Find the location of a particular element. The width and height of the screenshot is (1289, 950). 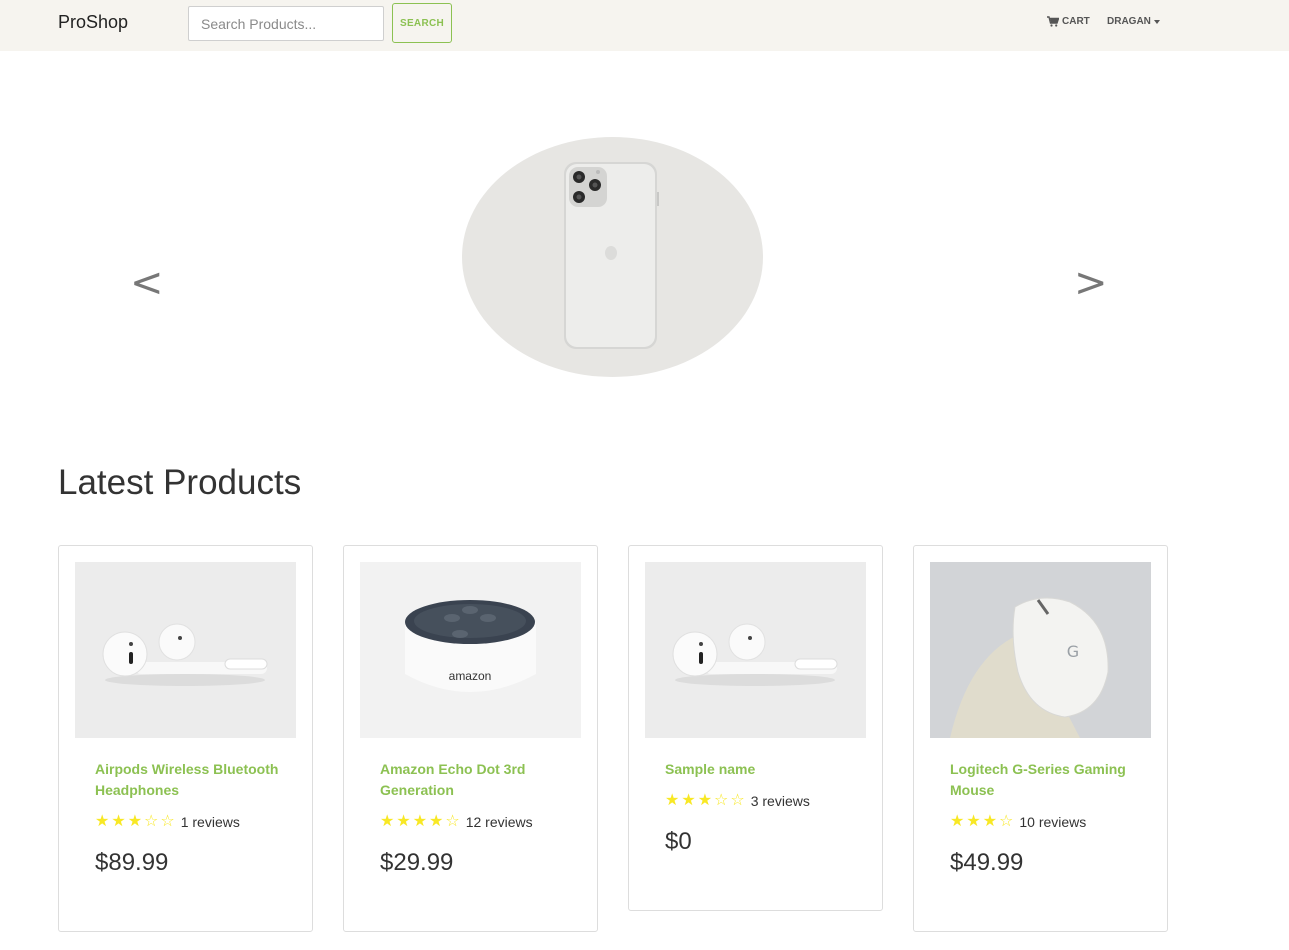

product-price: $89.99 is located at coordinates (132, 862).